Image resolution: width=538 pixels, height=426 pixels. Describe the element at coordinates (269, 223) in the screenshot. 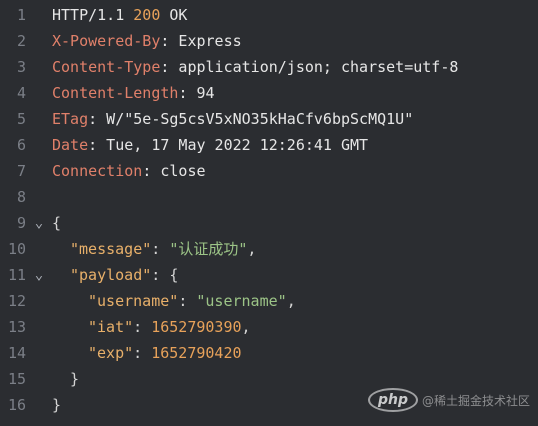

I see `code-line: 9 ⌄ {` at that location.